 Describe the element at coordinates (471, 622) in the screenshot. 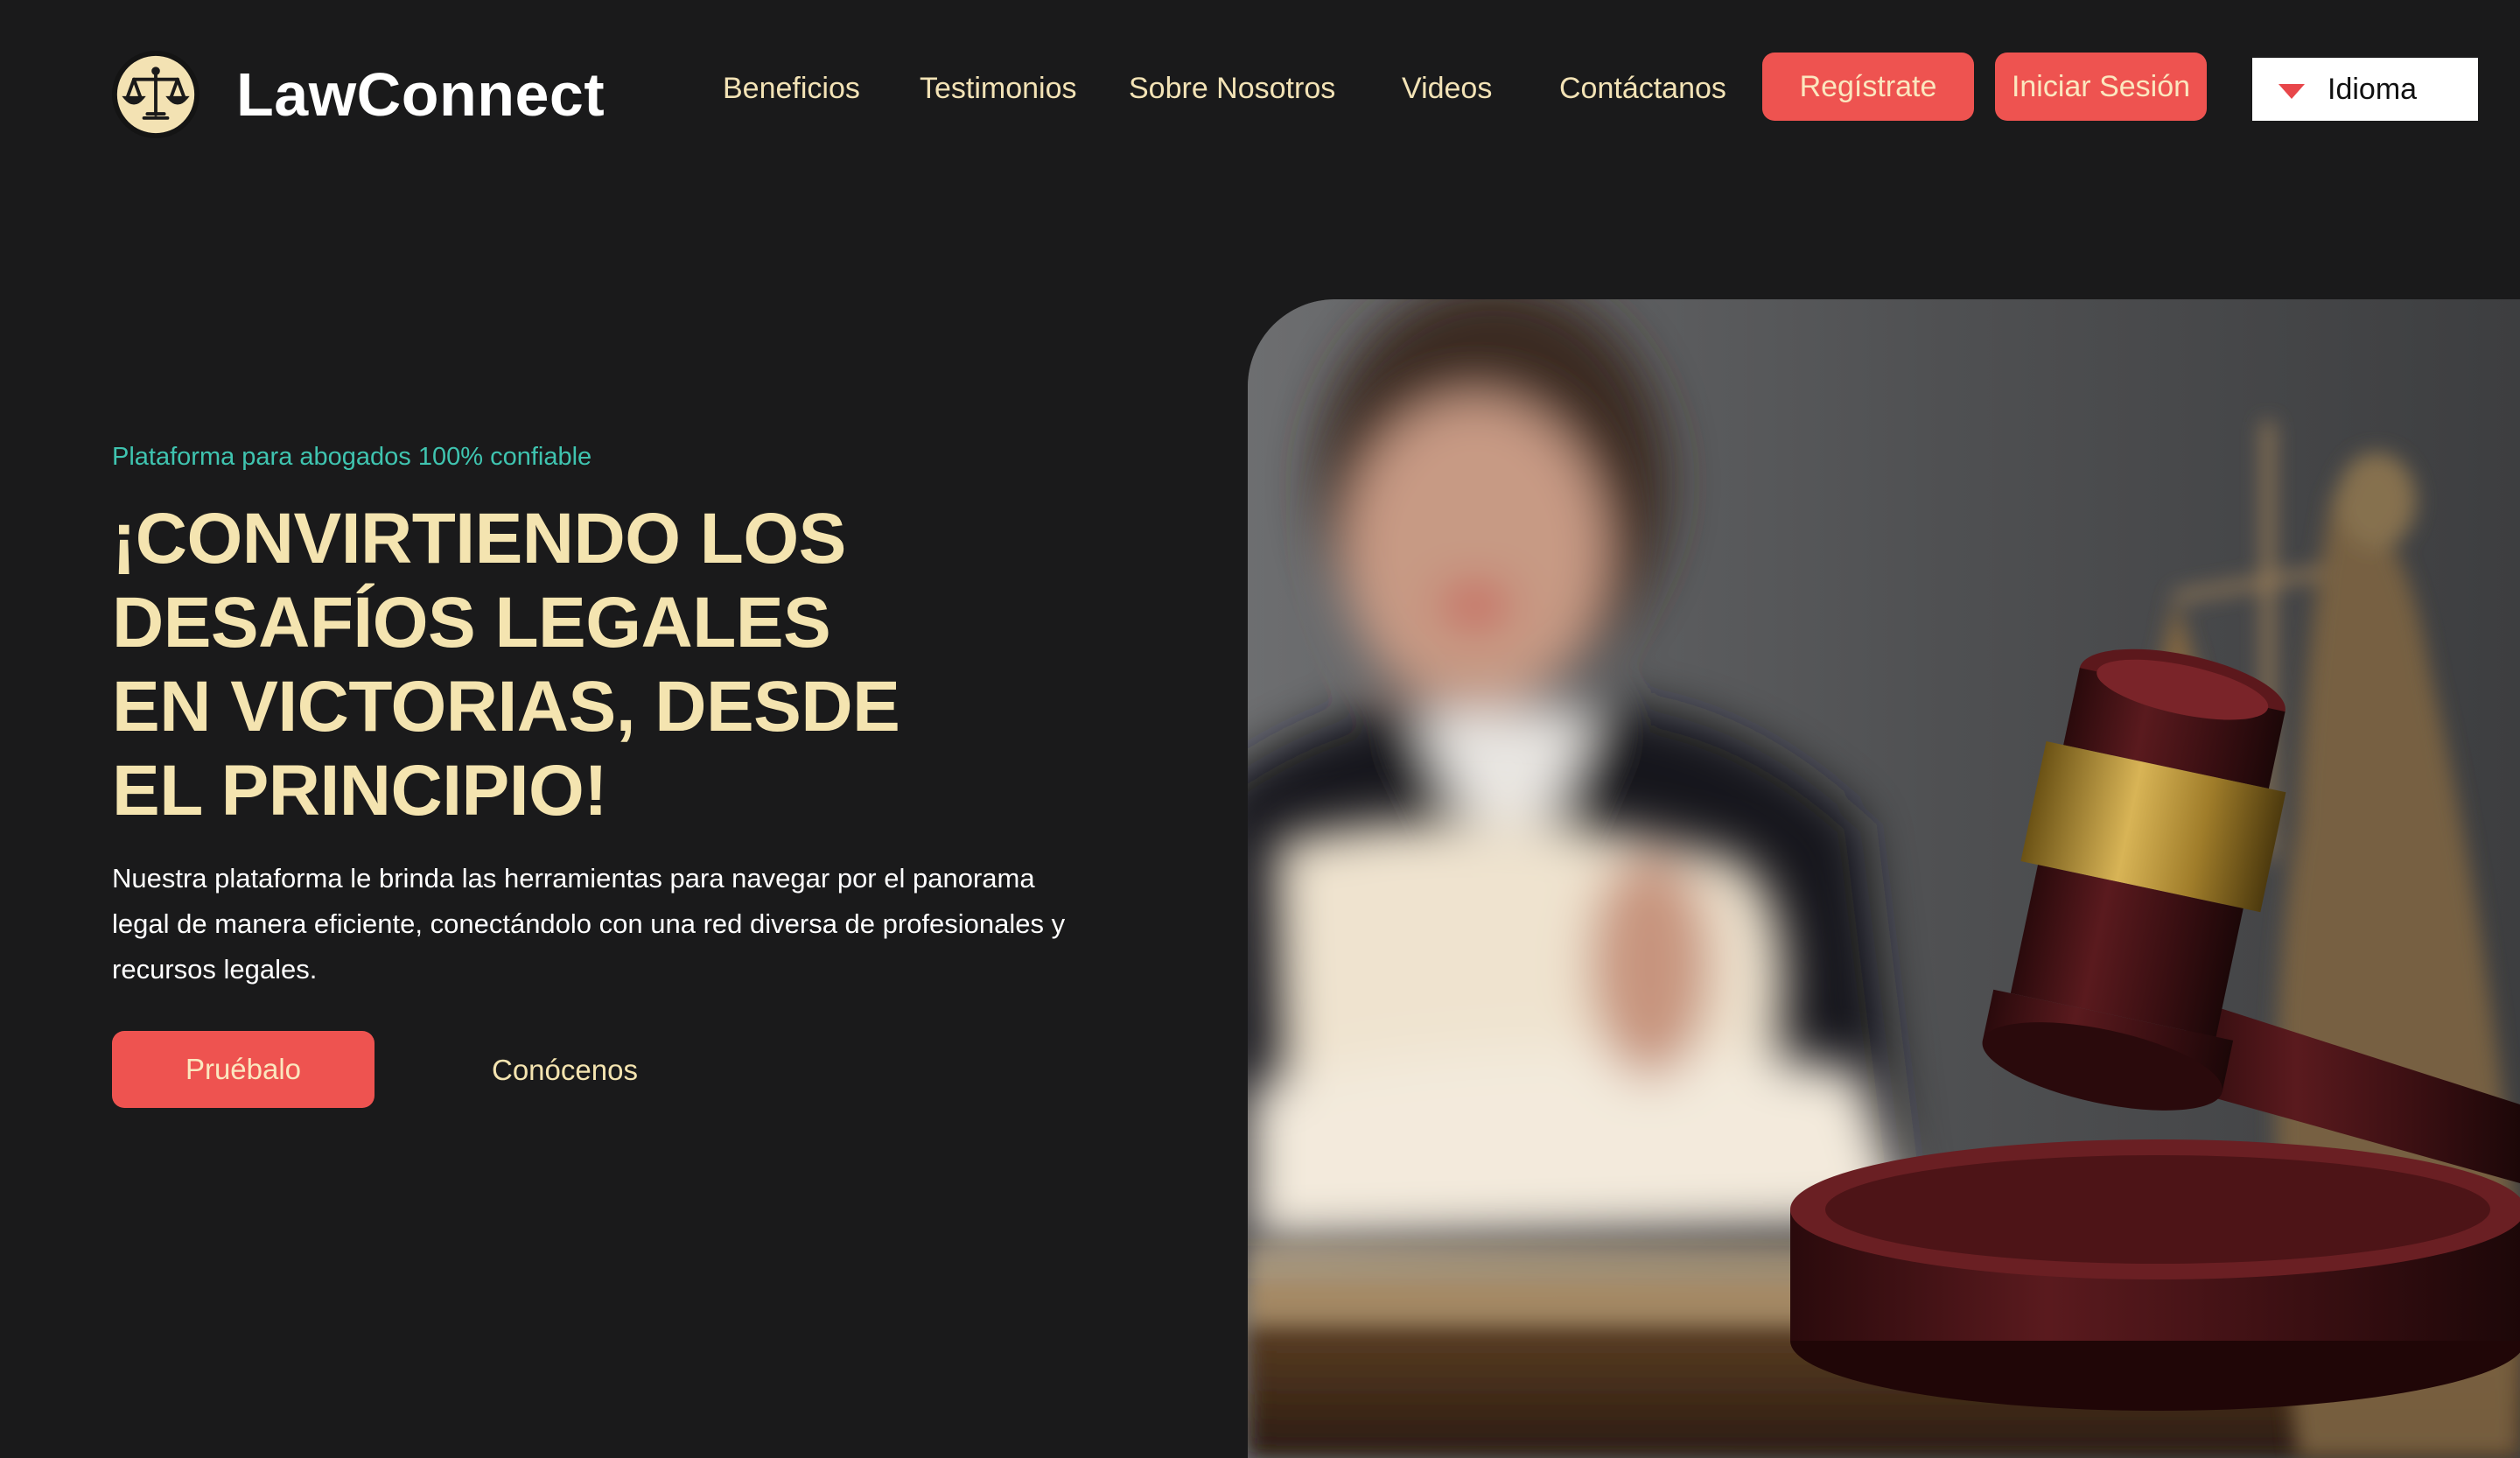

I see `headline-line: DESAFÍOS LEGALES` at that location.